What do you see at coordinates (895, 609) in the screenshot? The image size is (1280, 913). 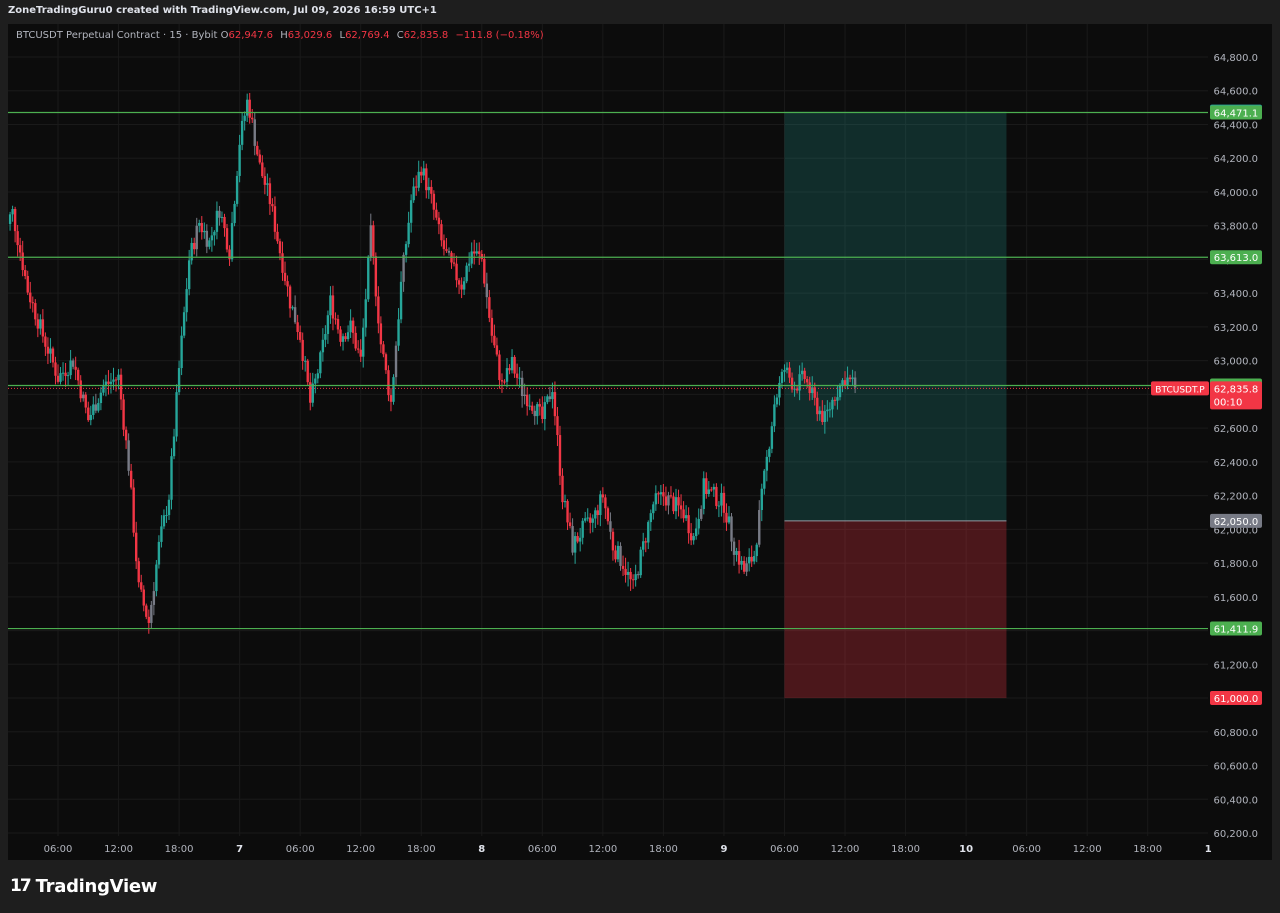 I see `stop-loss-zone` at bounding box center [895, 609].